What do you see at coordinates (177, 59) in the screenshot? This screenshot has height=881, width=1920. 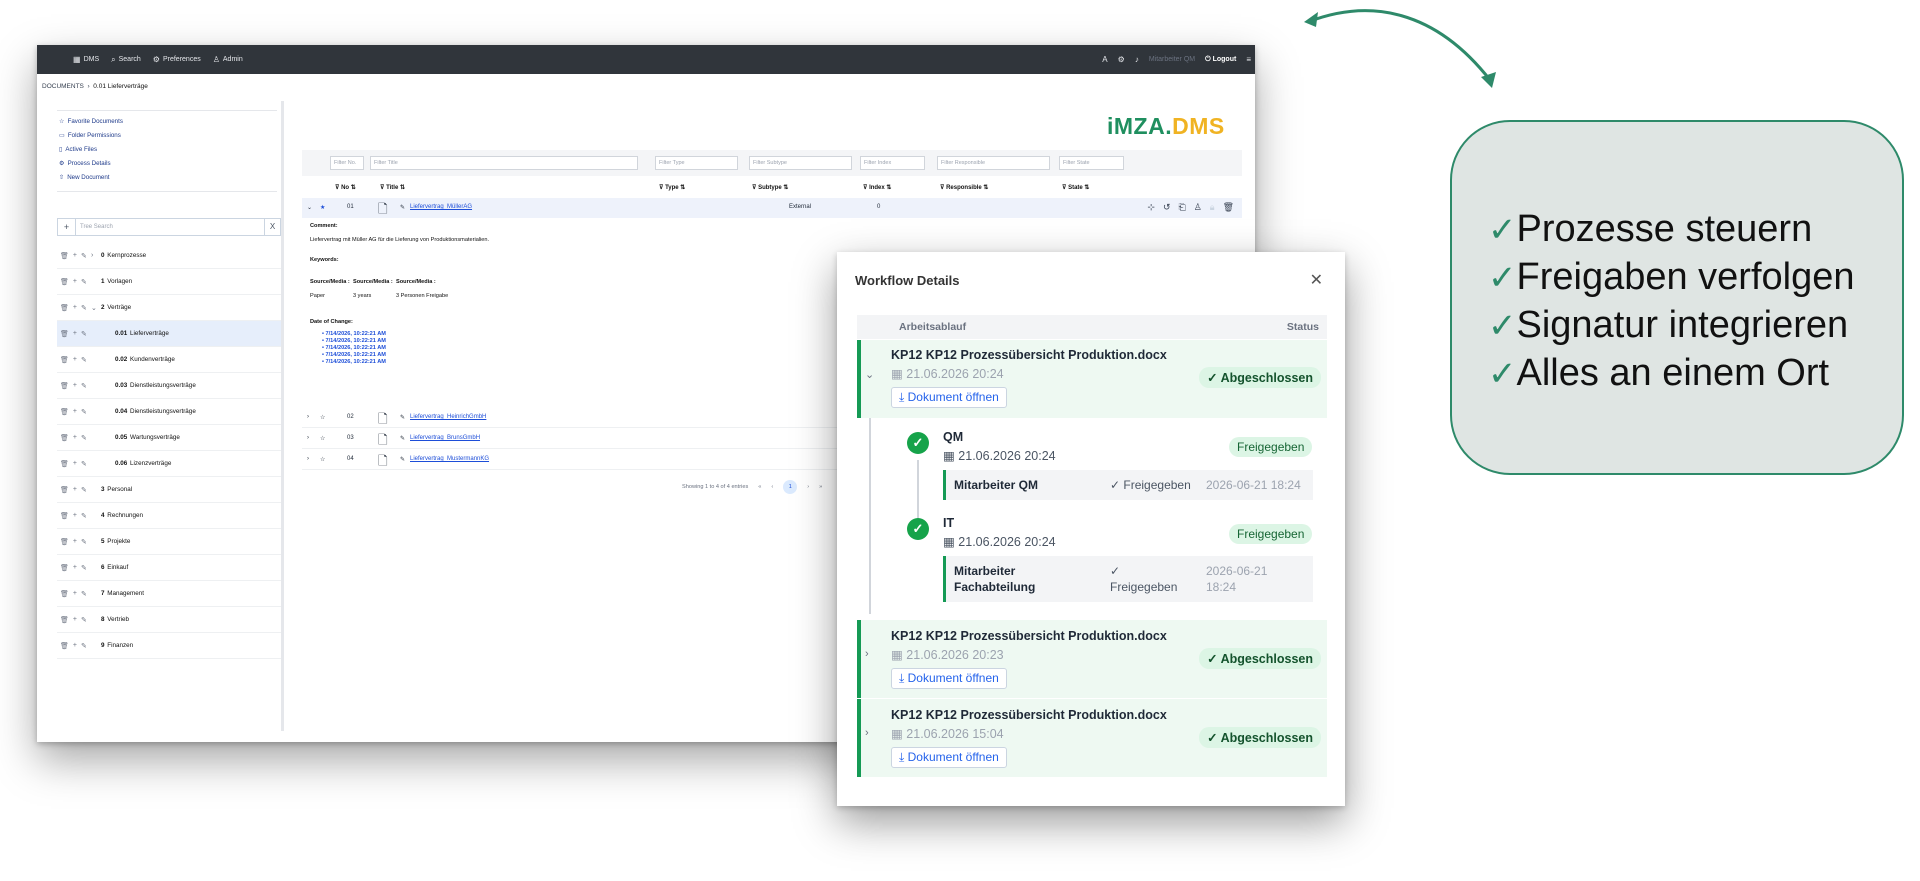 I see `nav-preferences: ⚙ Preferences` at bounding box center [177, 59].